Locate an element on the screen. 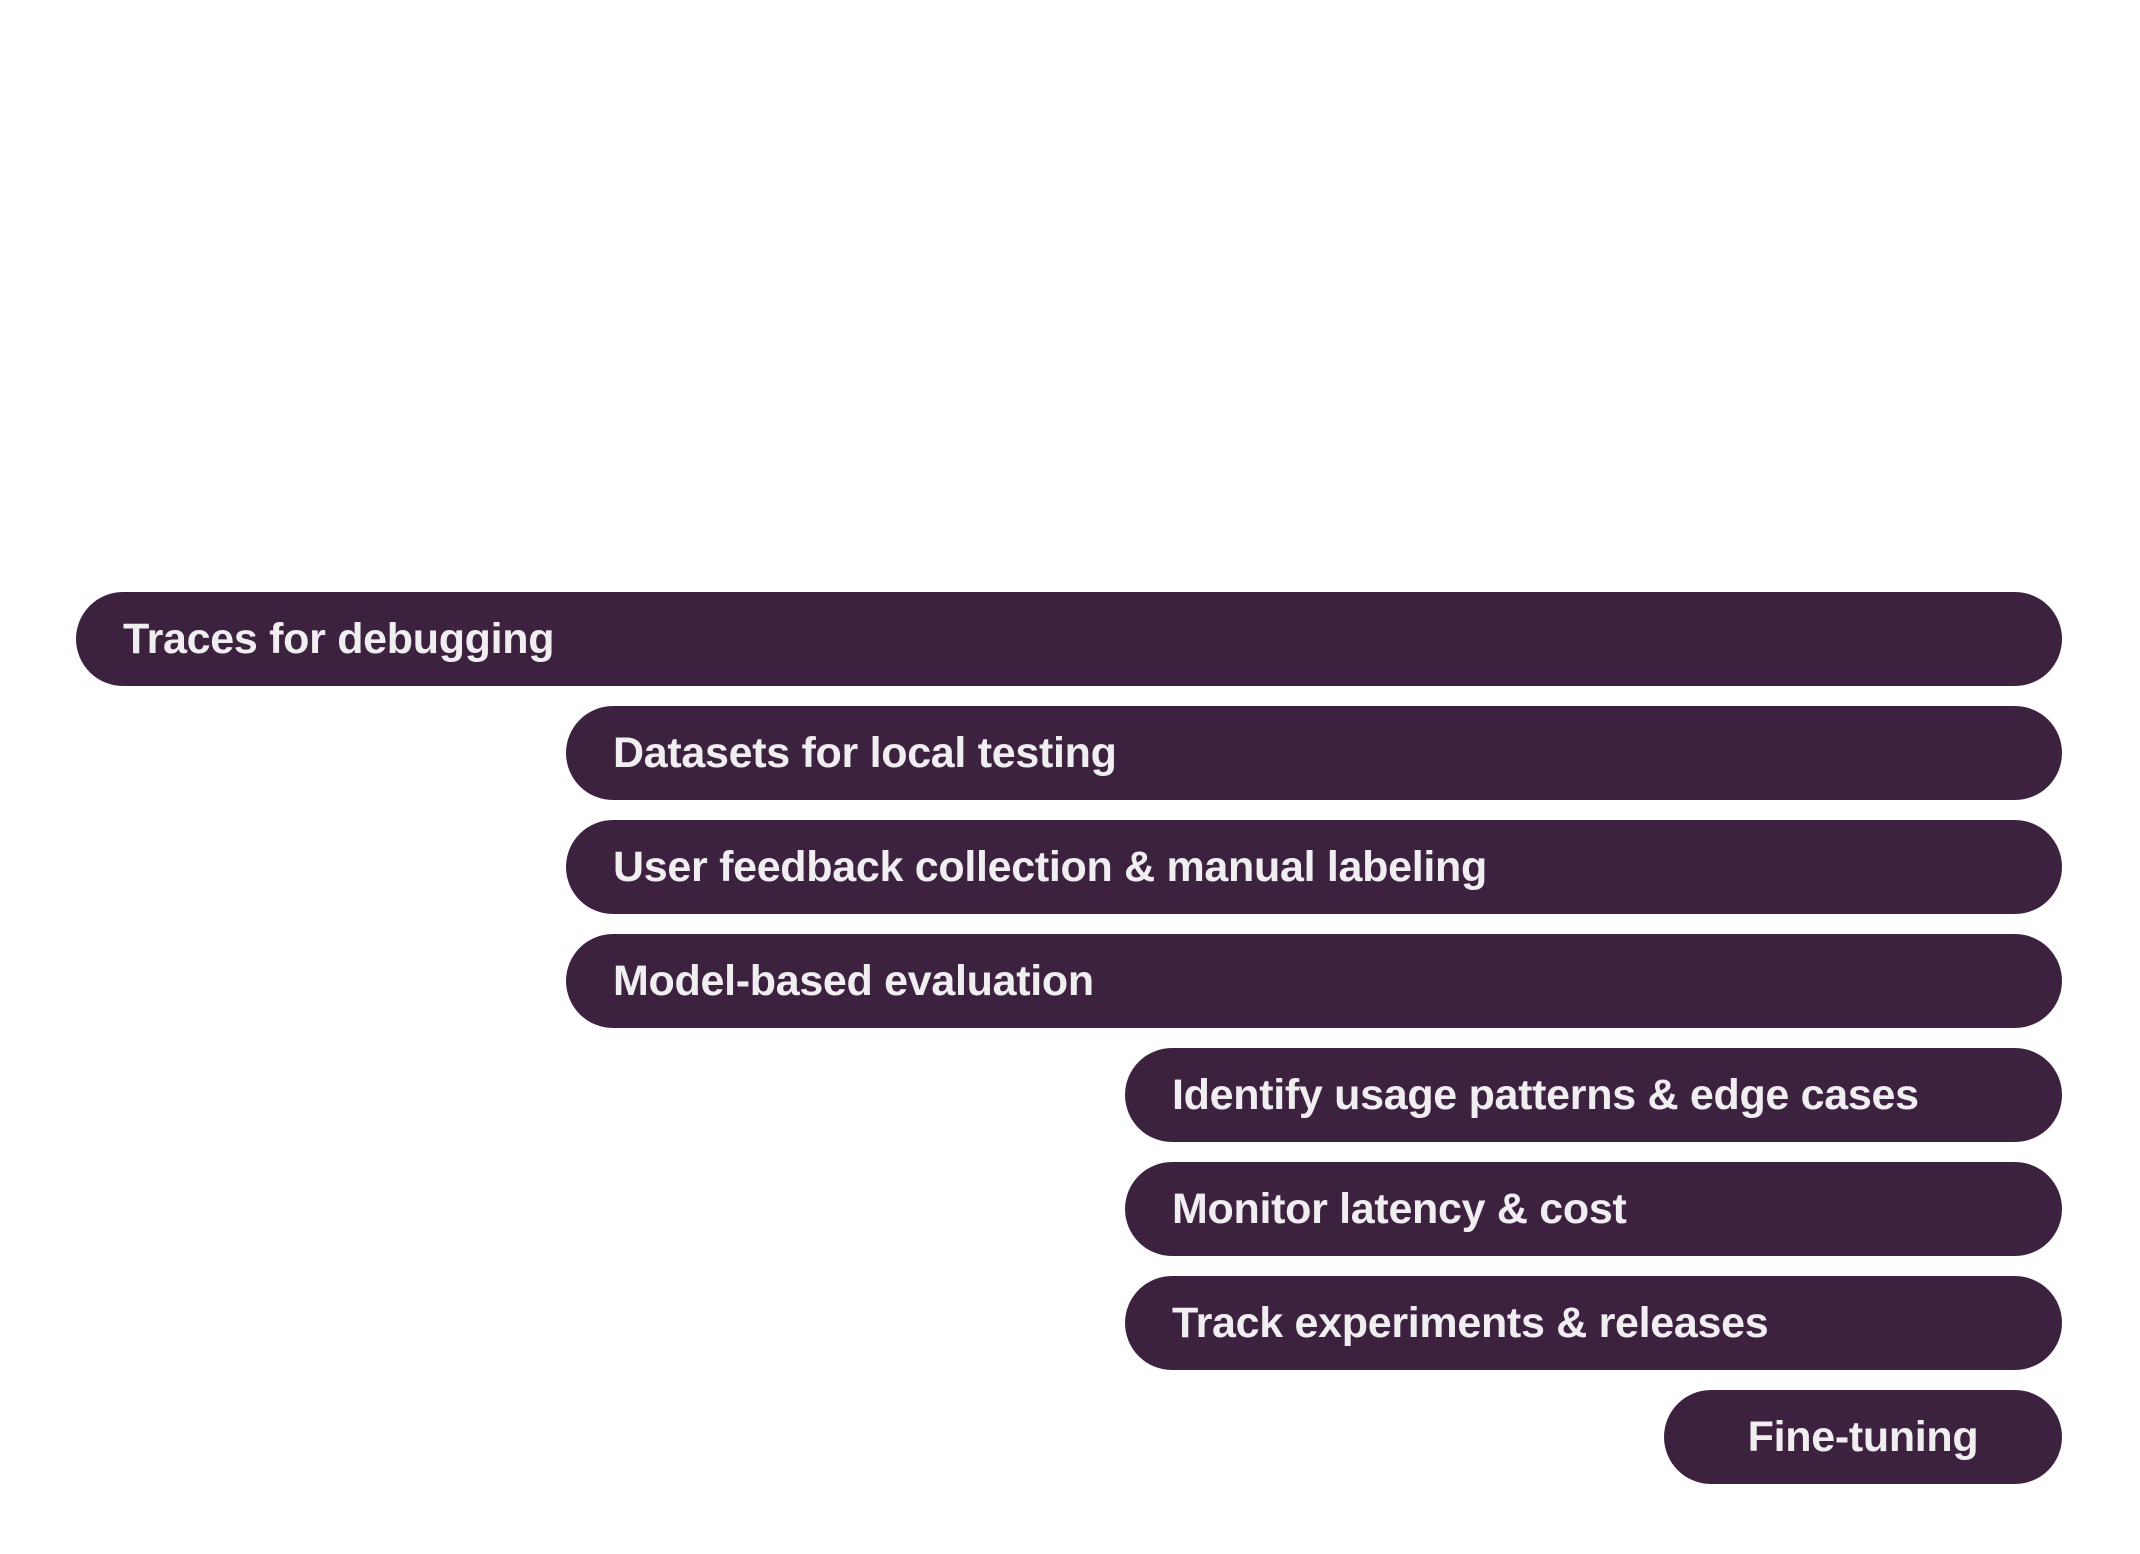 The image size is (2140, 1554). pill-datasets-for-local-testing: Datasets for local testing is located at coordinates (1314, 753).